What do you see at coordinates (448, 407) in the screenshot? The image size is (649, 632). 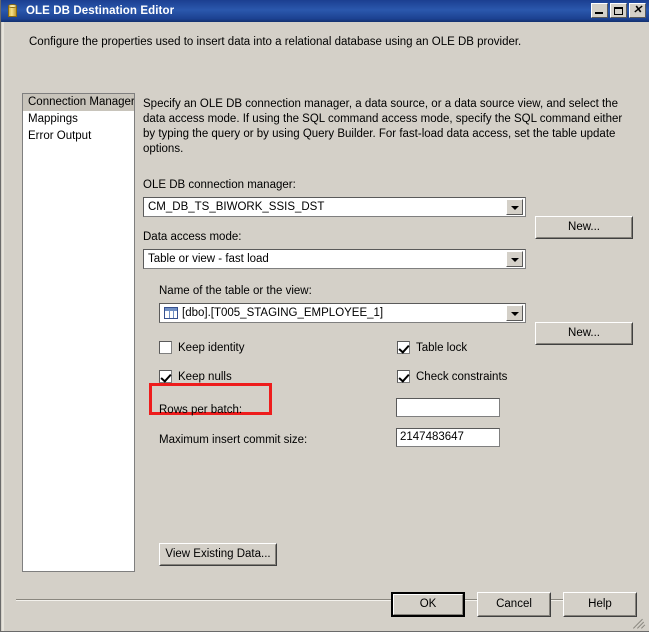 I see `rows-per-batch-input` at bounding box center [448, 407].